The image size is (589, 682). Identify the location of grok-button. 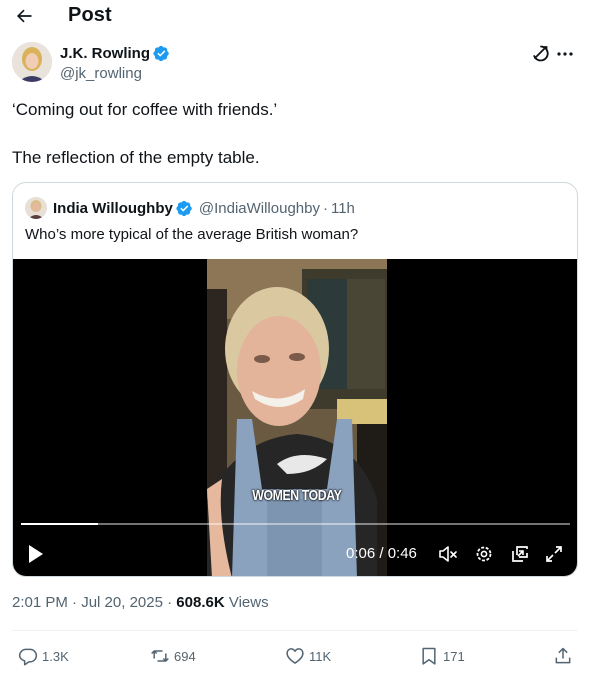
(541, 54).